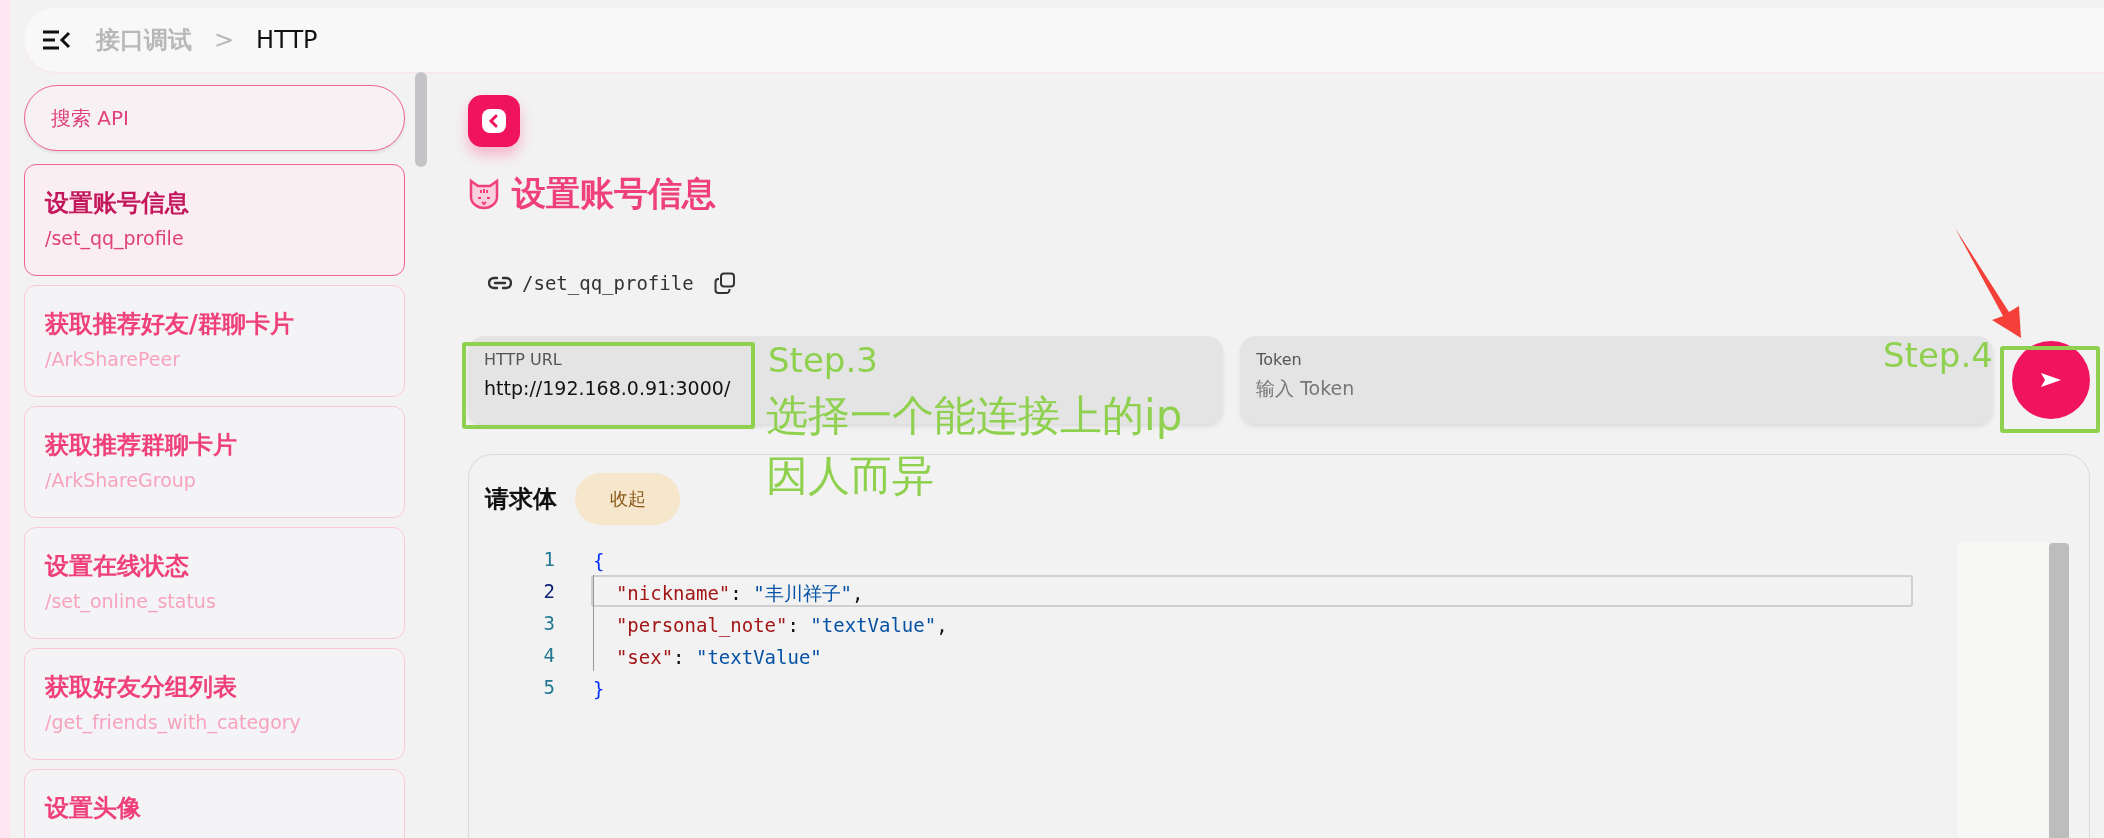 The height and width of the screenshot is (838, 2104). I want to click on collapse-button: 收起, so click(627, 499).